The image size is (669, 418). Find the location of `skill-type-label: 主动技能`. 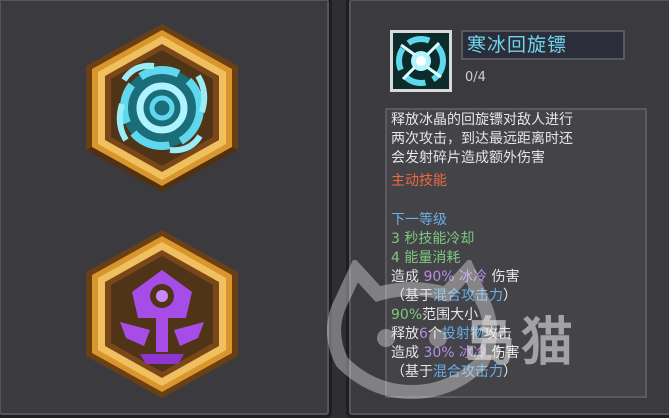

skill-type-label: 主动技能 is located at coordinates (419, 181).